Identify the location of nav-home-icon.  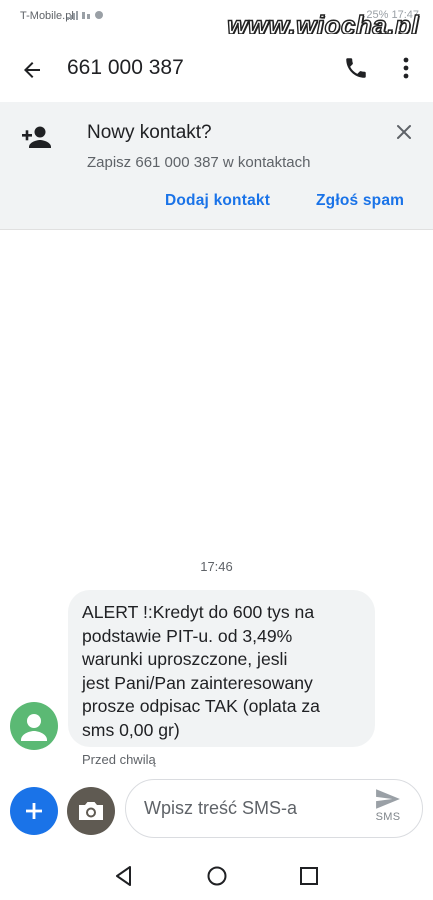
(217, 876).